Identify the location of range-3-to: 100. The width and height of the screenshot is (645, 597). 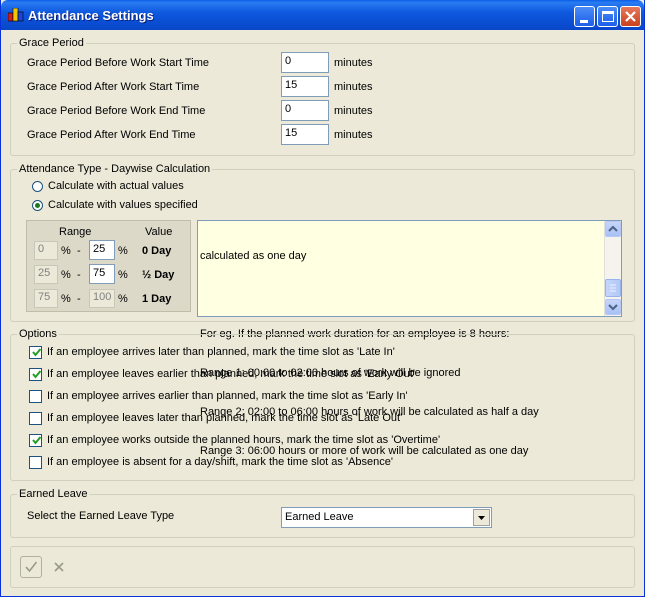
(102, 298).